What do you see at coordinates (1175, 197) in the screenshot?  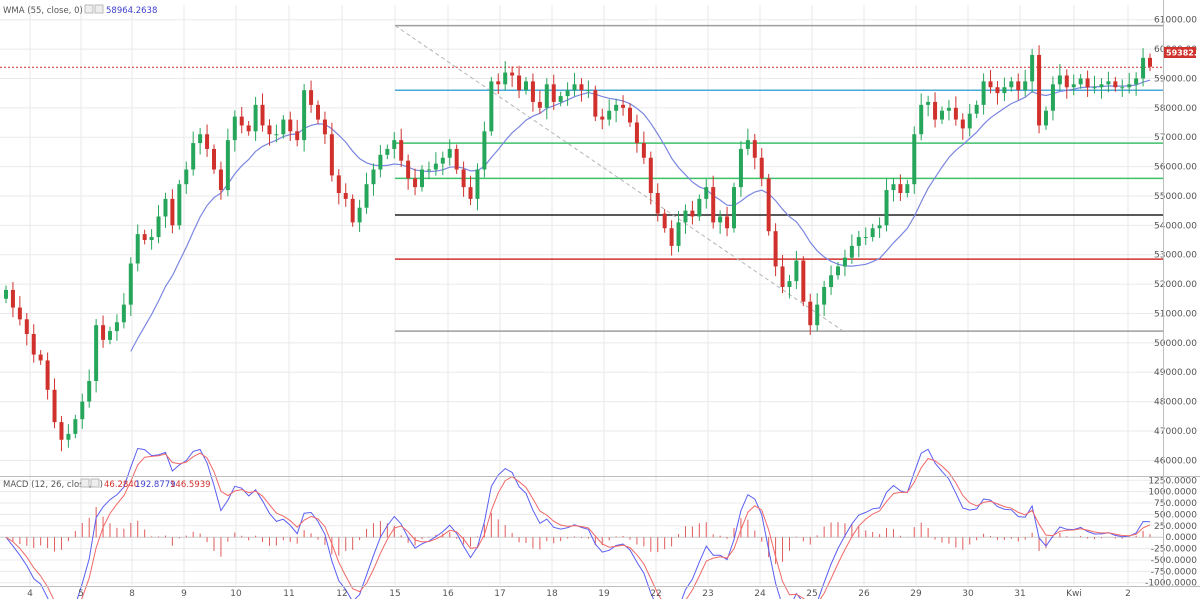 I see `price-tick-label: 55000.00` at bounding box center [1175, 197].